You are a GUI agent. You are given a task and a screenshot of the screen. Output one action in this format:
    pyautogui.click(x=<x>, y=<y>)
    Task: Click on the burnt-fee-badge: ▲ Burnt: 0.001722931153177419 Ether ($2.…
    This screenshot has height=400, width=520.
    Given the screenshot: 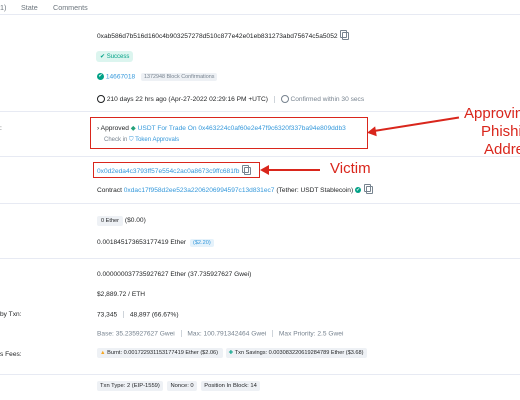 What is the action you would take?
    pyautogui.click(x=160, y=353)
    